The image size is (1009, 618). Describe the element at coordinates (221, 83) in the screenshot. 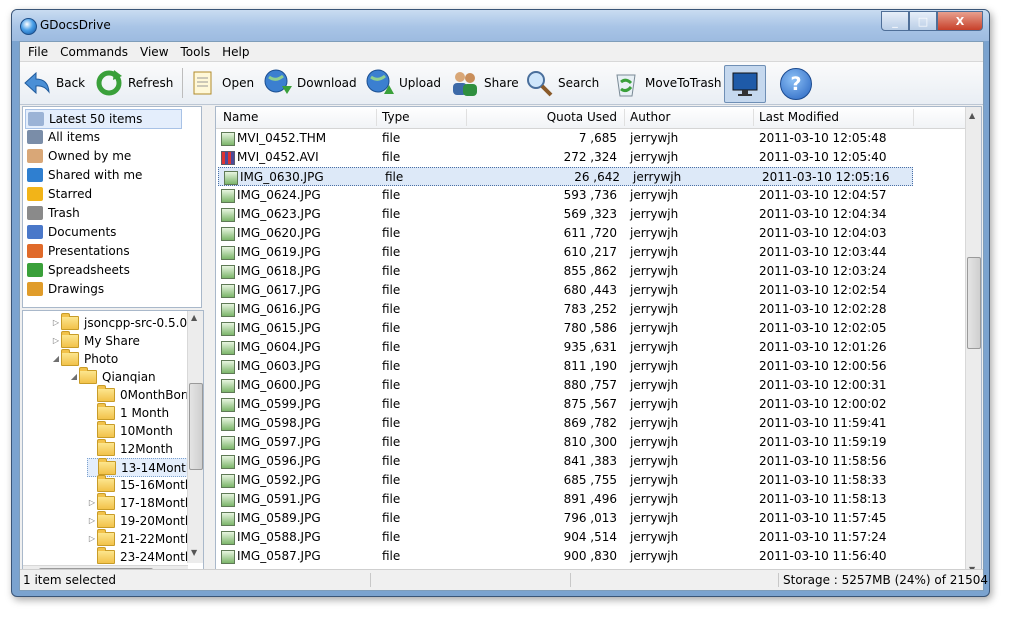

I see `open-button: Open` at that location.